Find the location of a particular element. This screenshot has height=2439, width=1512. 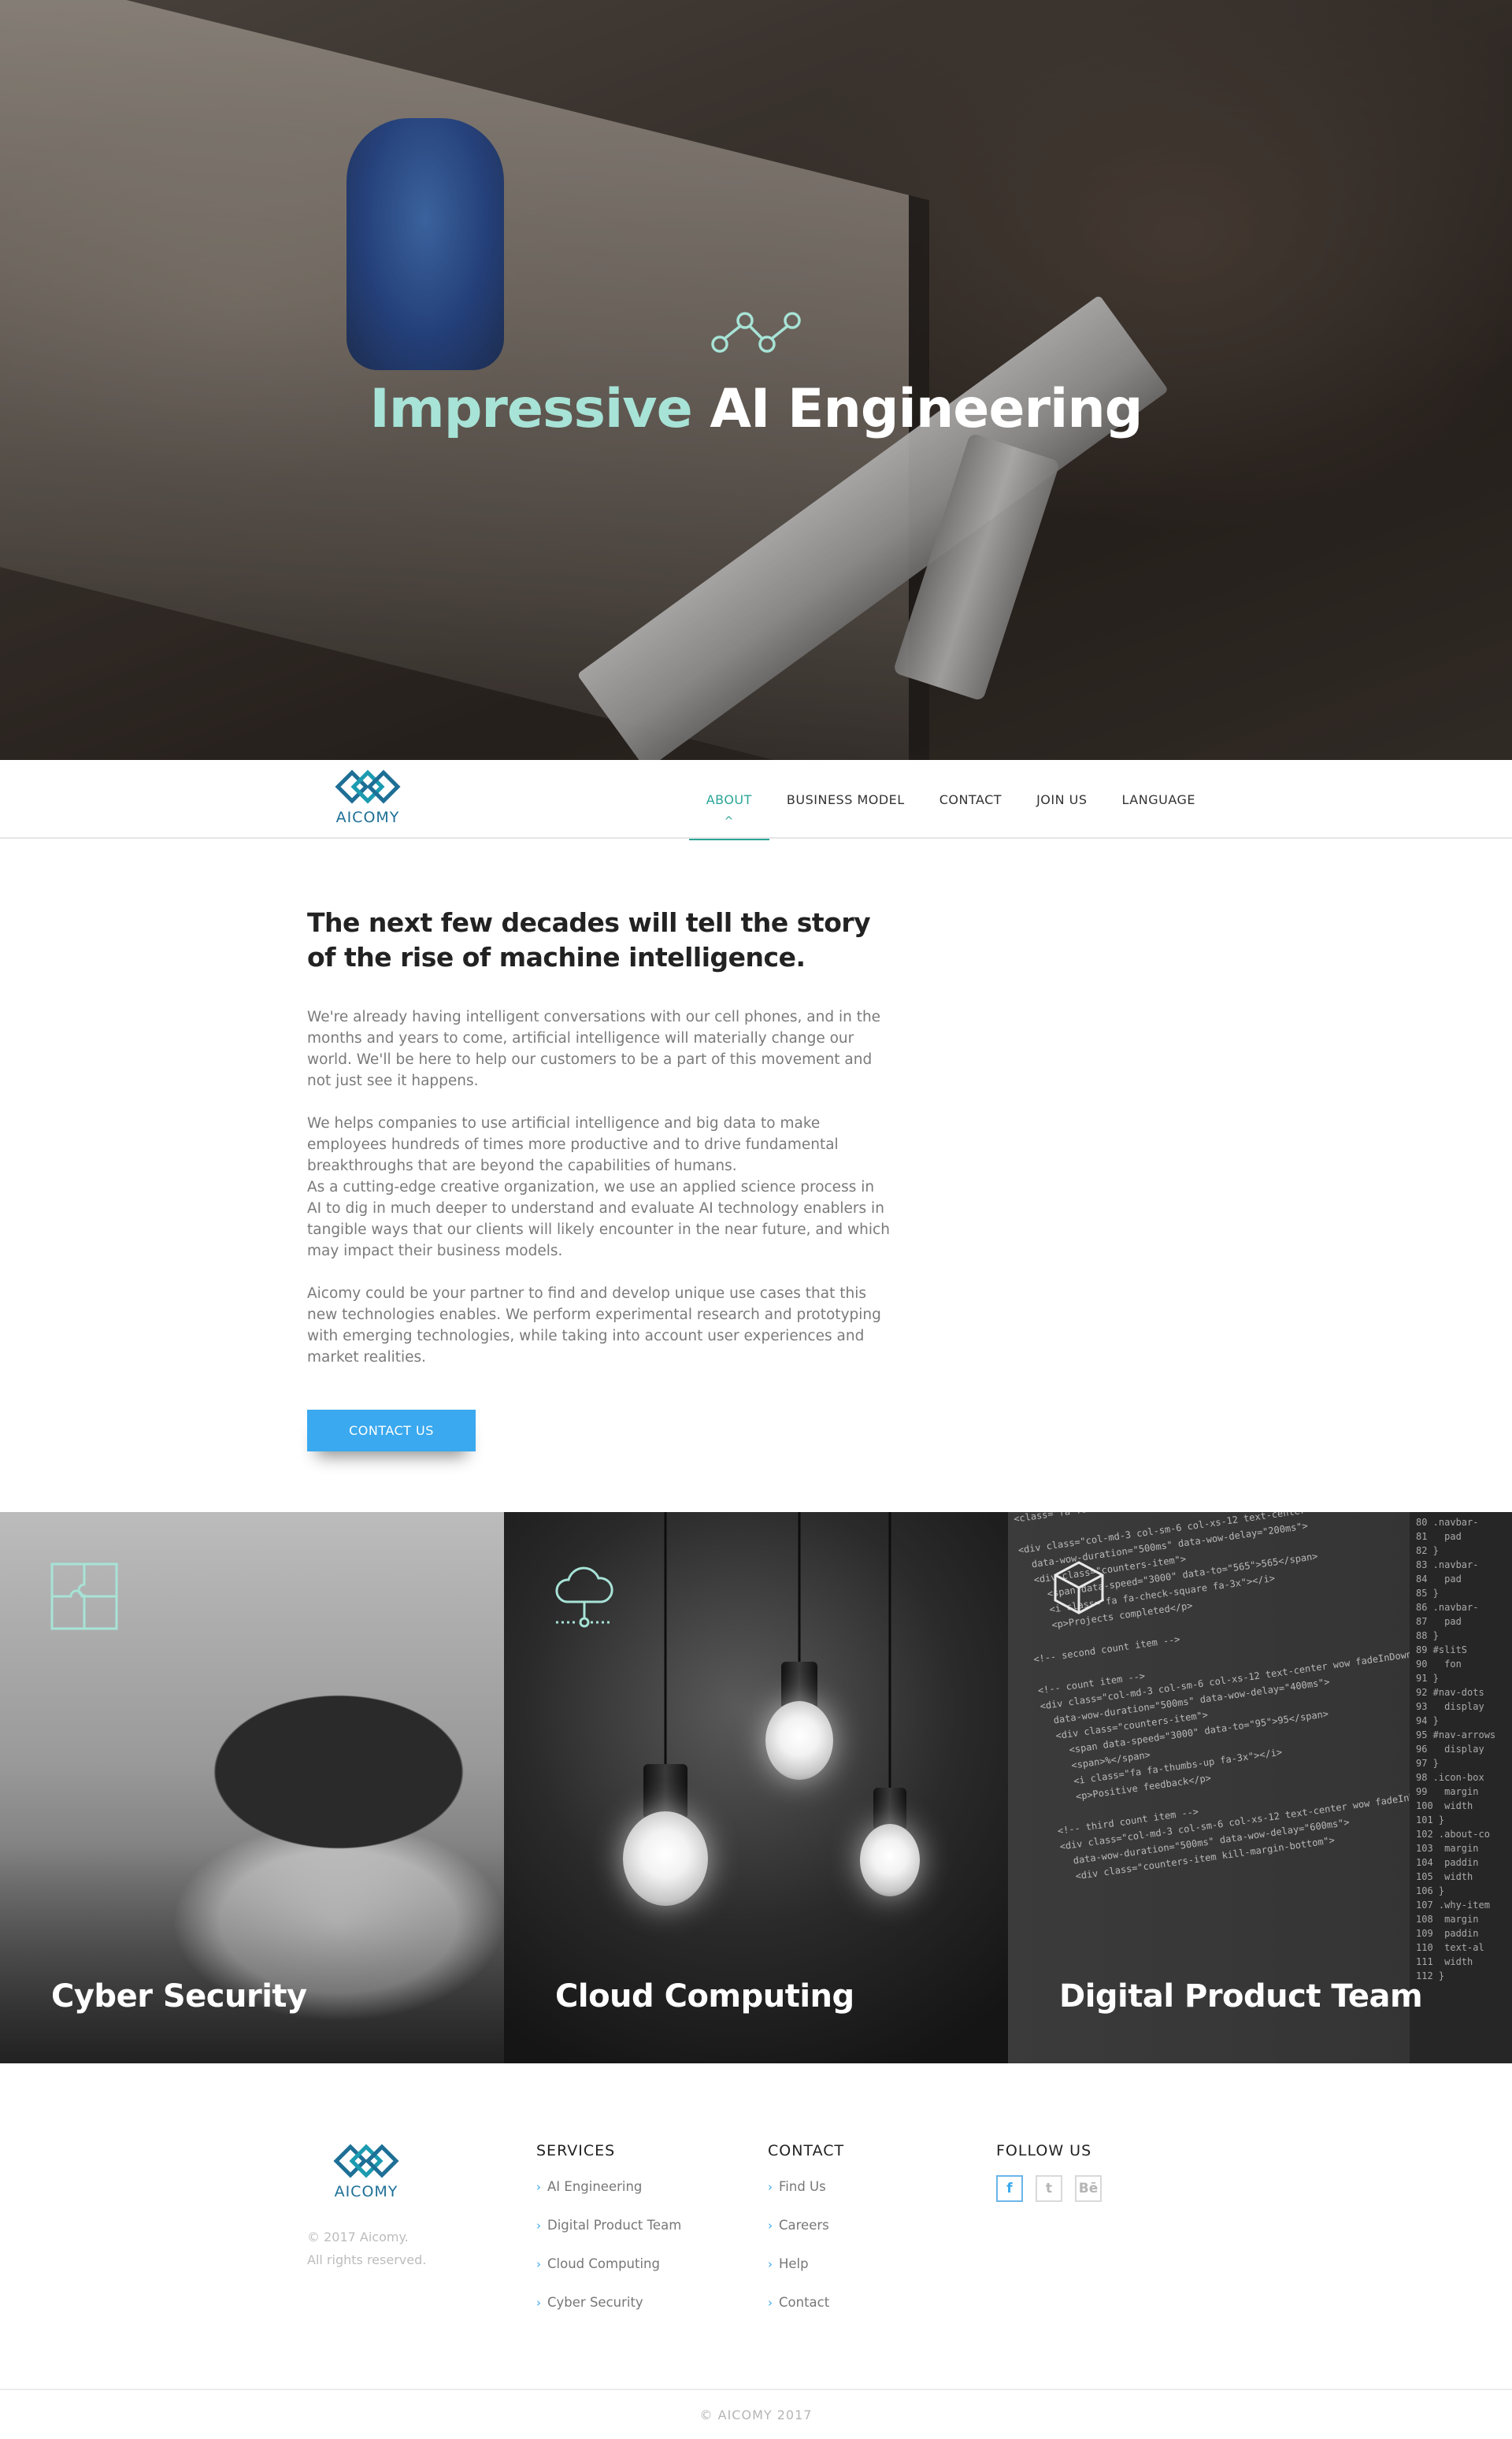

footer-bottom-bar: © AICOMY 2017 is located at coordinates (756, 2414).